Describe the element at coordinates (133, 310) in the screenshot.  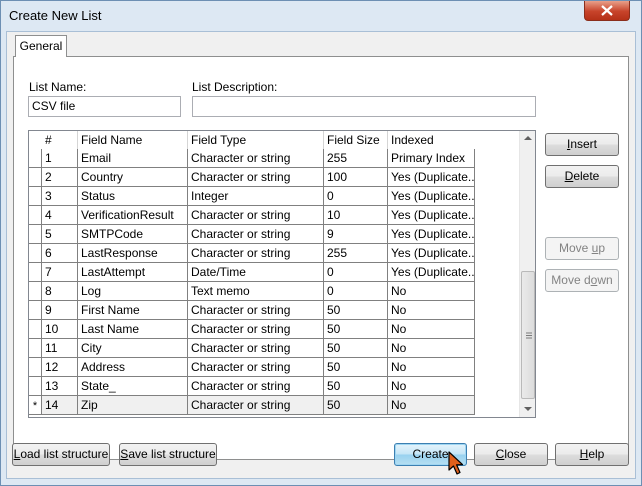
I see `cell-field-name: First Name` at that location.